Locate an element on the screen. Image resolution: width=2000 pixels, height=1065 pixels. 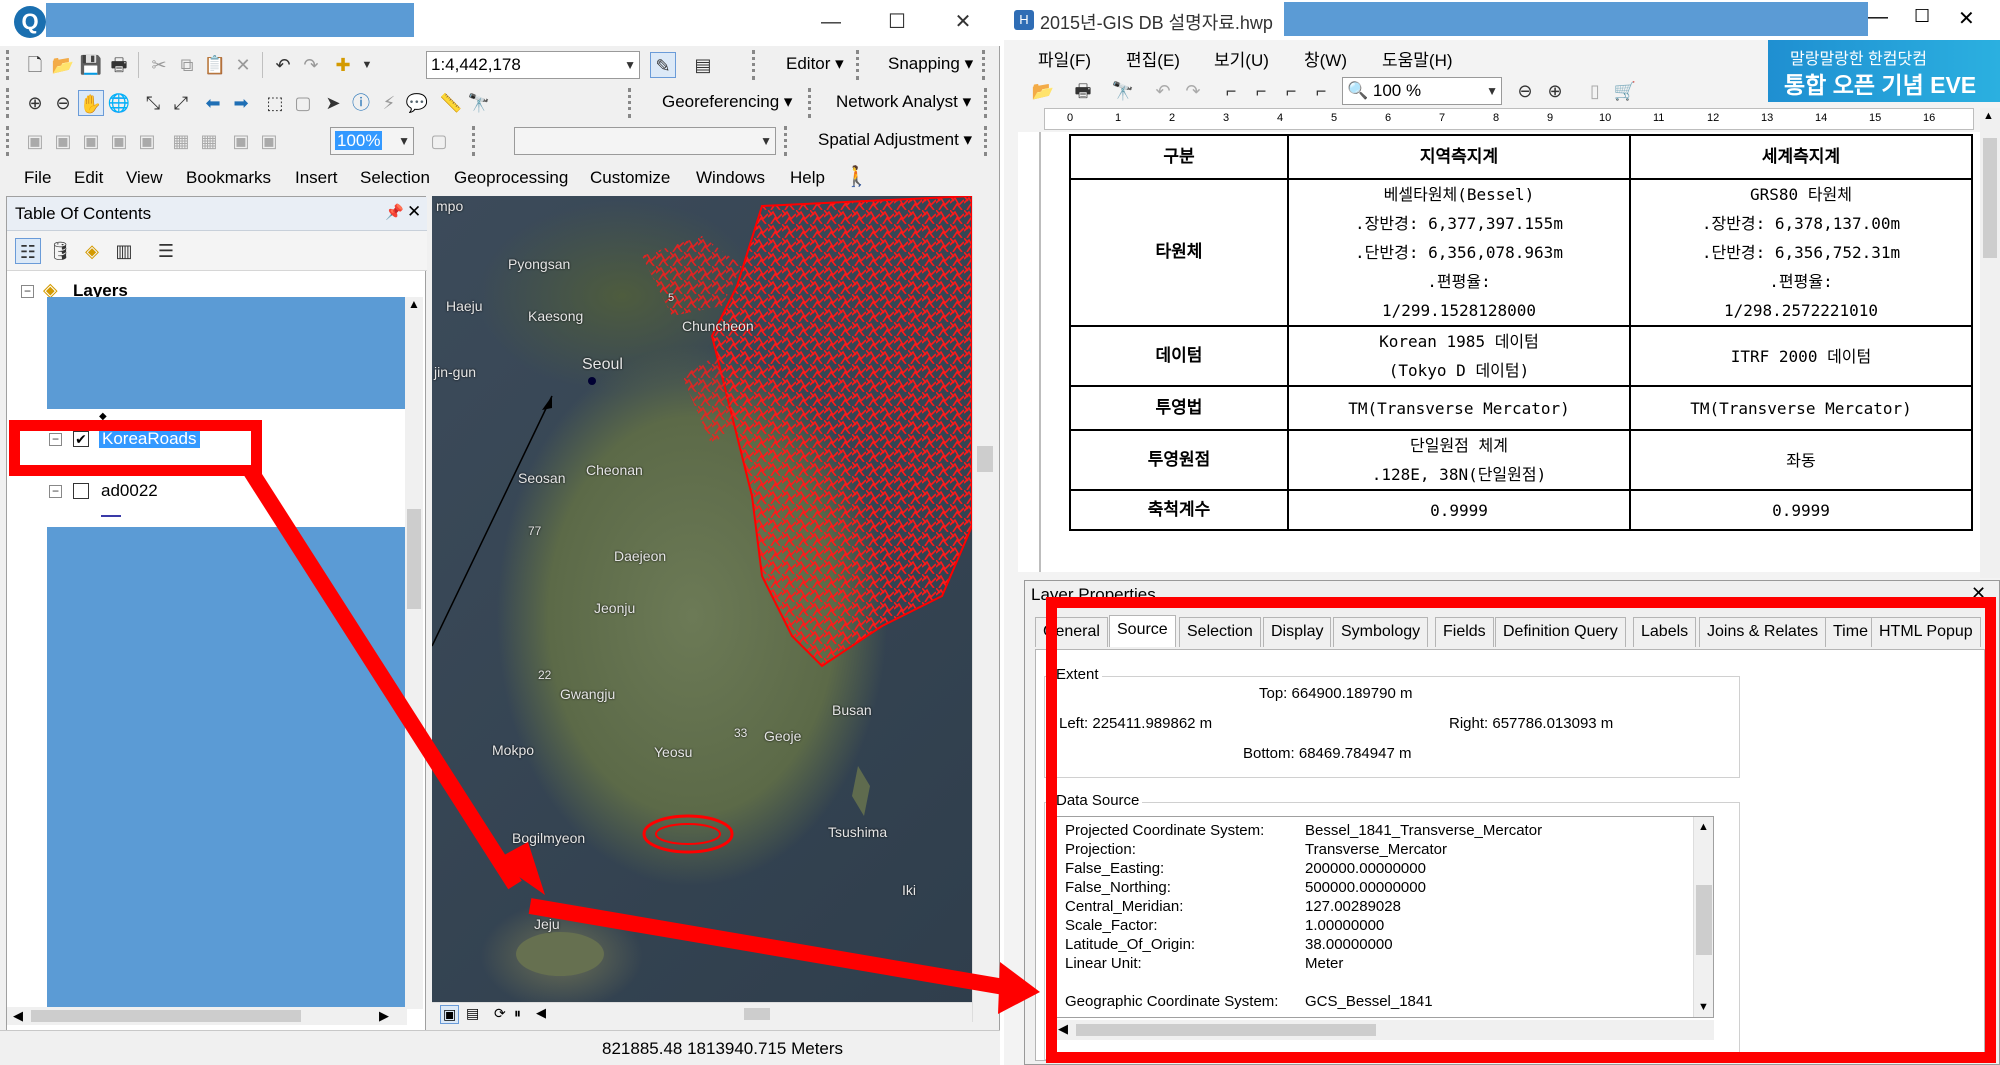
cut-icon: ✂ is located at coordinates (159, 65).